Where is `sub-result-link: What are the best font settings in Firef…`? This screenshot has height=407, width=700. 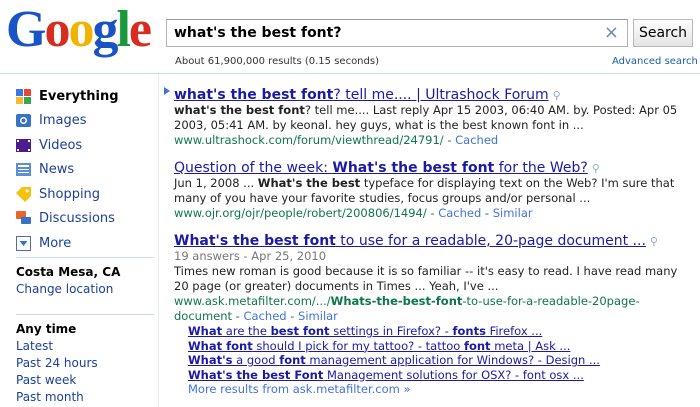 sub-result-link: What are the best font settings in Firef… is located at coordinates (441, 331).